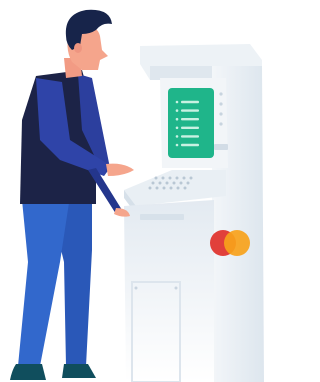  I want to click on atm-screen, so click(191, 123).